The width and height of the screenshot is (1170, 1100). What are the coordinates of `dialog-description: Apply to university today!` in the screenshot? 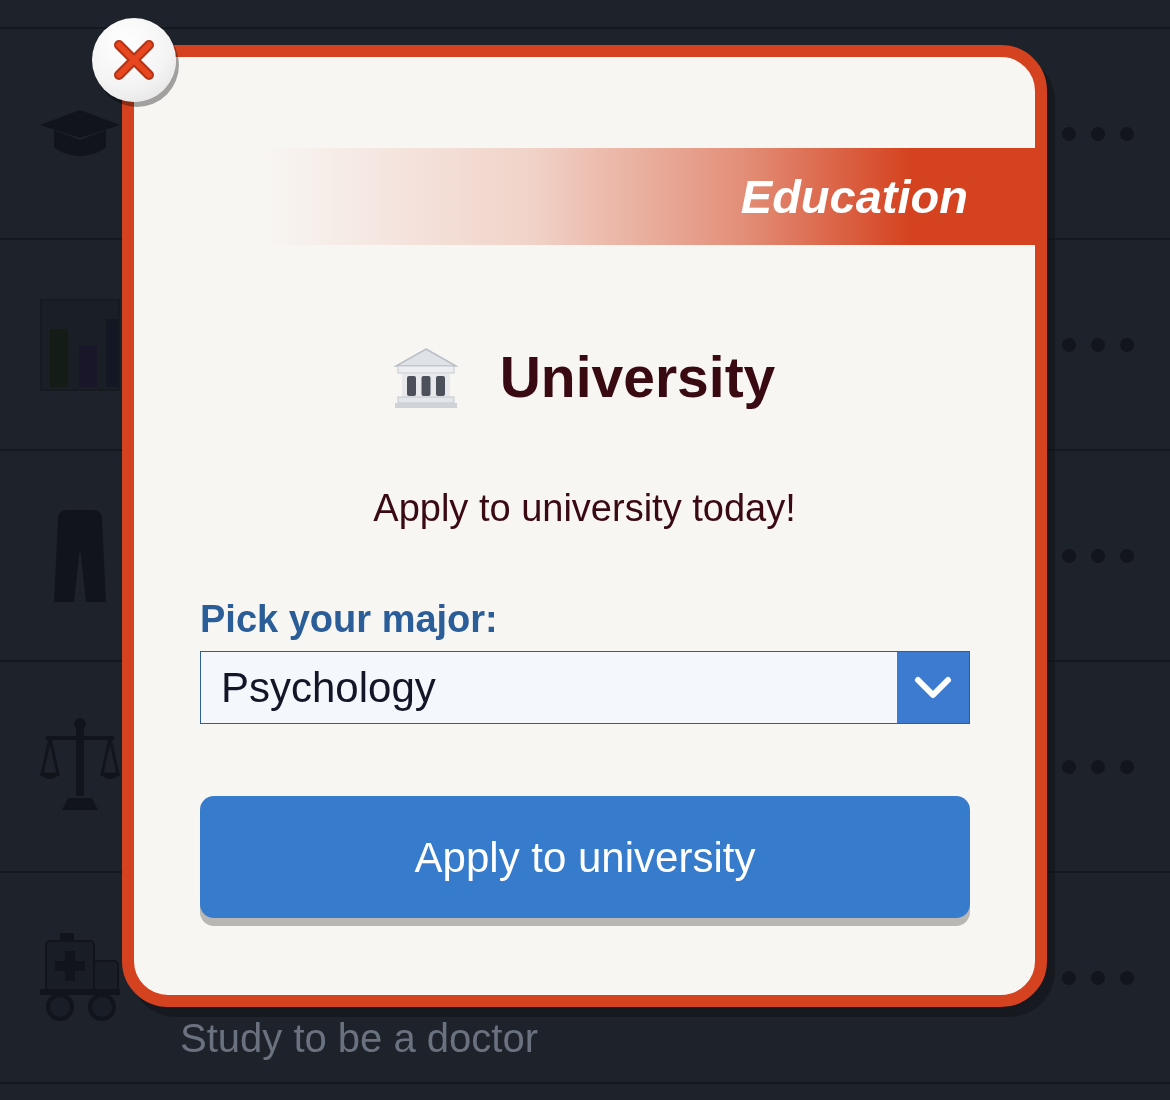 It's located at (584, 508).